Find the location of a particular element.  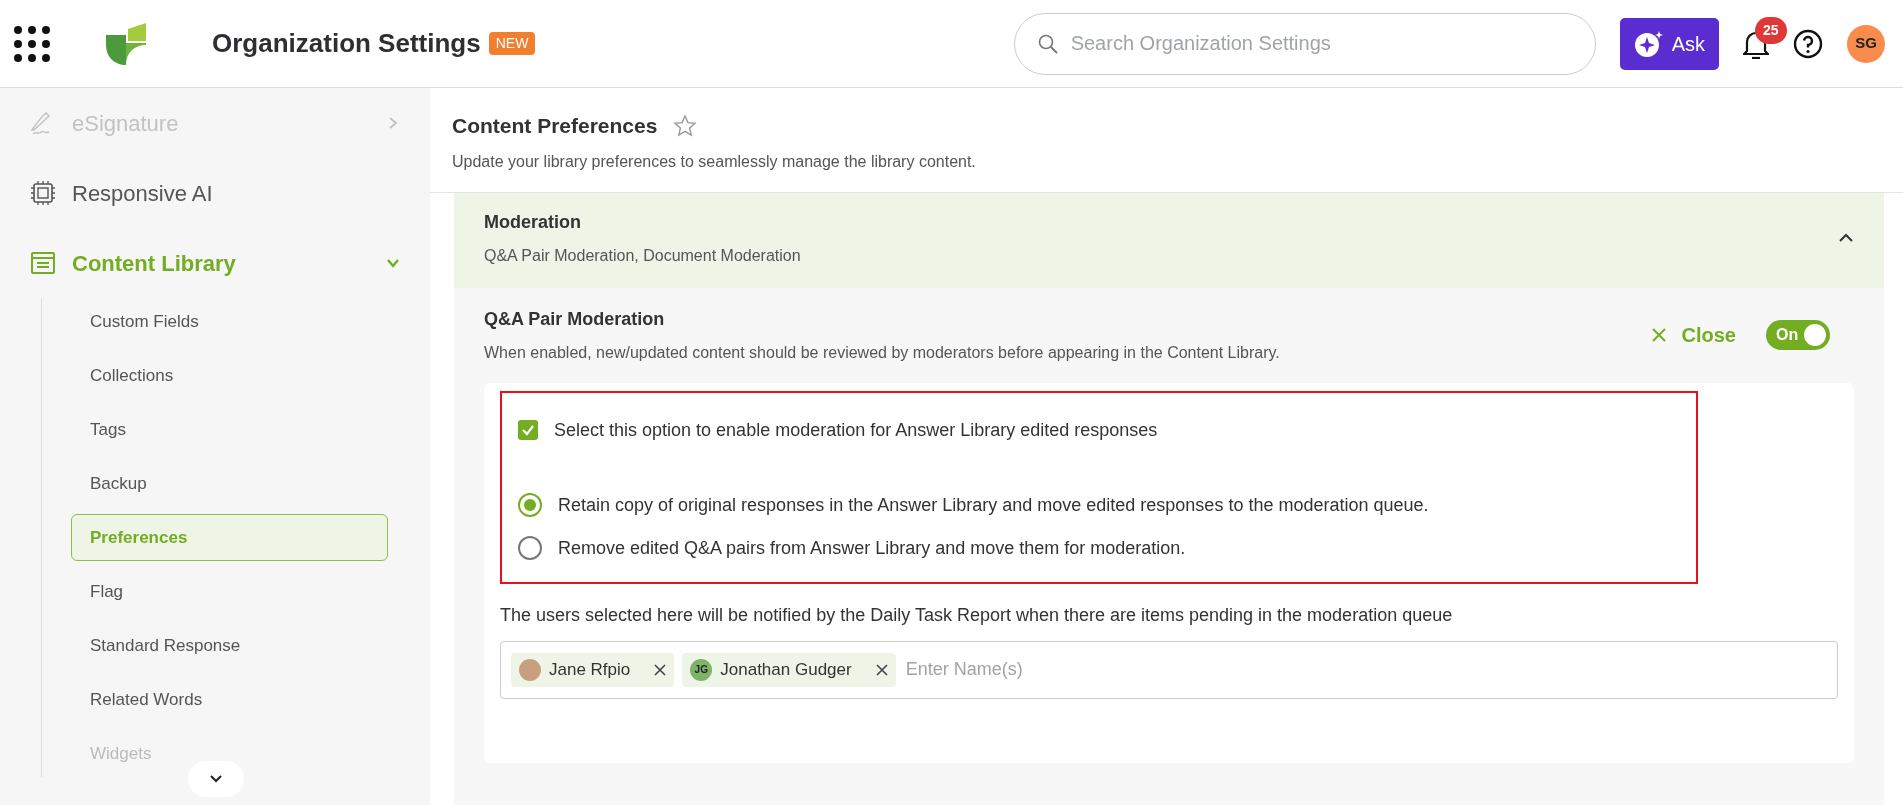

checkbox-option: Select this option to enable moderation for Answer Library edited responses is located at coordinates (1099, 430).